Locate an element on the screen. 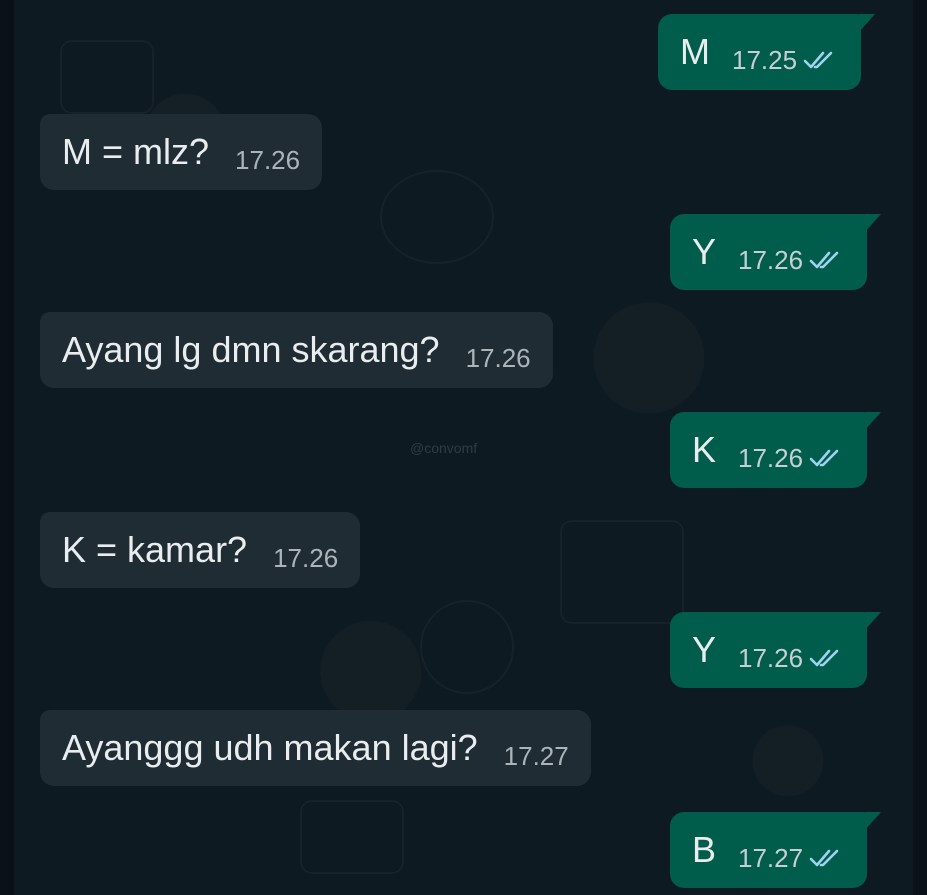  message-text: B is located at coordinates (704, 849).